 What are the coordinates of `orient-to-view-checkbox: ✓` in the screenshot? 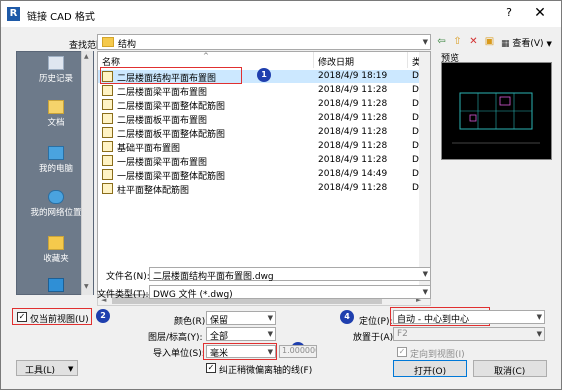 It's located at (402, 352).